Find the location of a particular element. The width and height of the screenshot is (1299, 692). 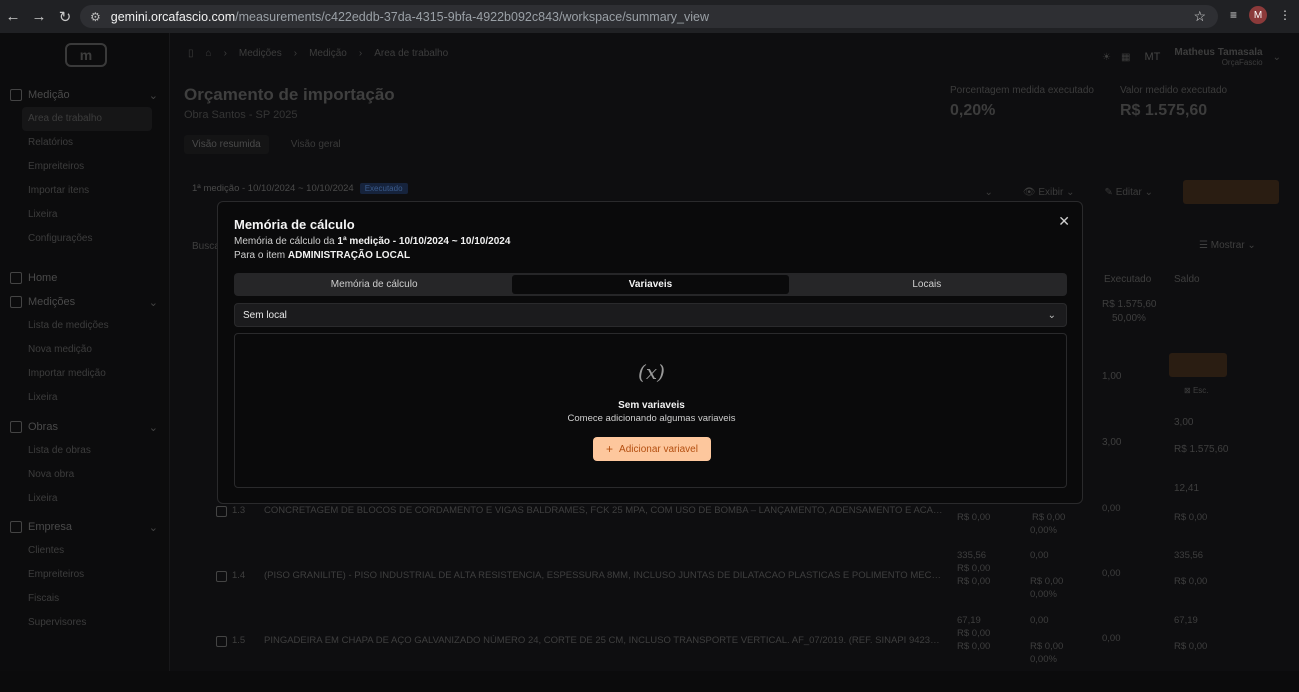

page-subtitle: Obra Santos - SP 2025 is located at coordinates (241, 115).